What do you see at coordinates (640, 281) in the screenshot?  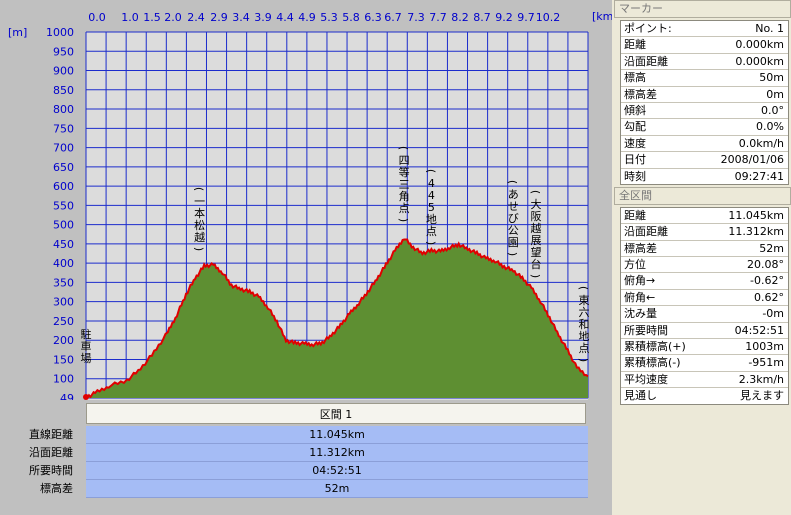 I see `row-key: 俯角→` at bounding box center [640, 281].